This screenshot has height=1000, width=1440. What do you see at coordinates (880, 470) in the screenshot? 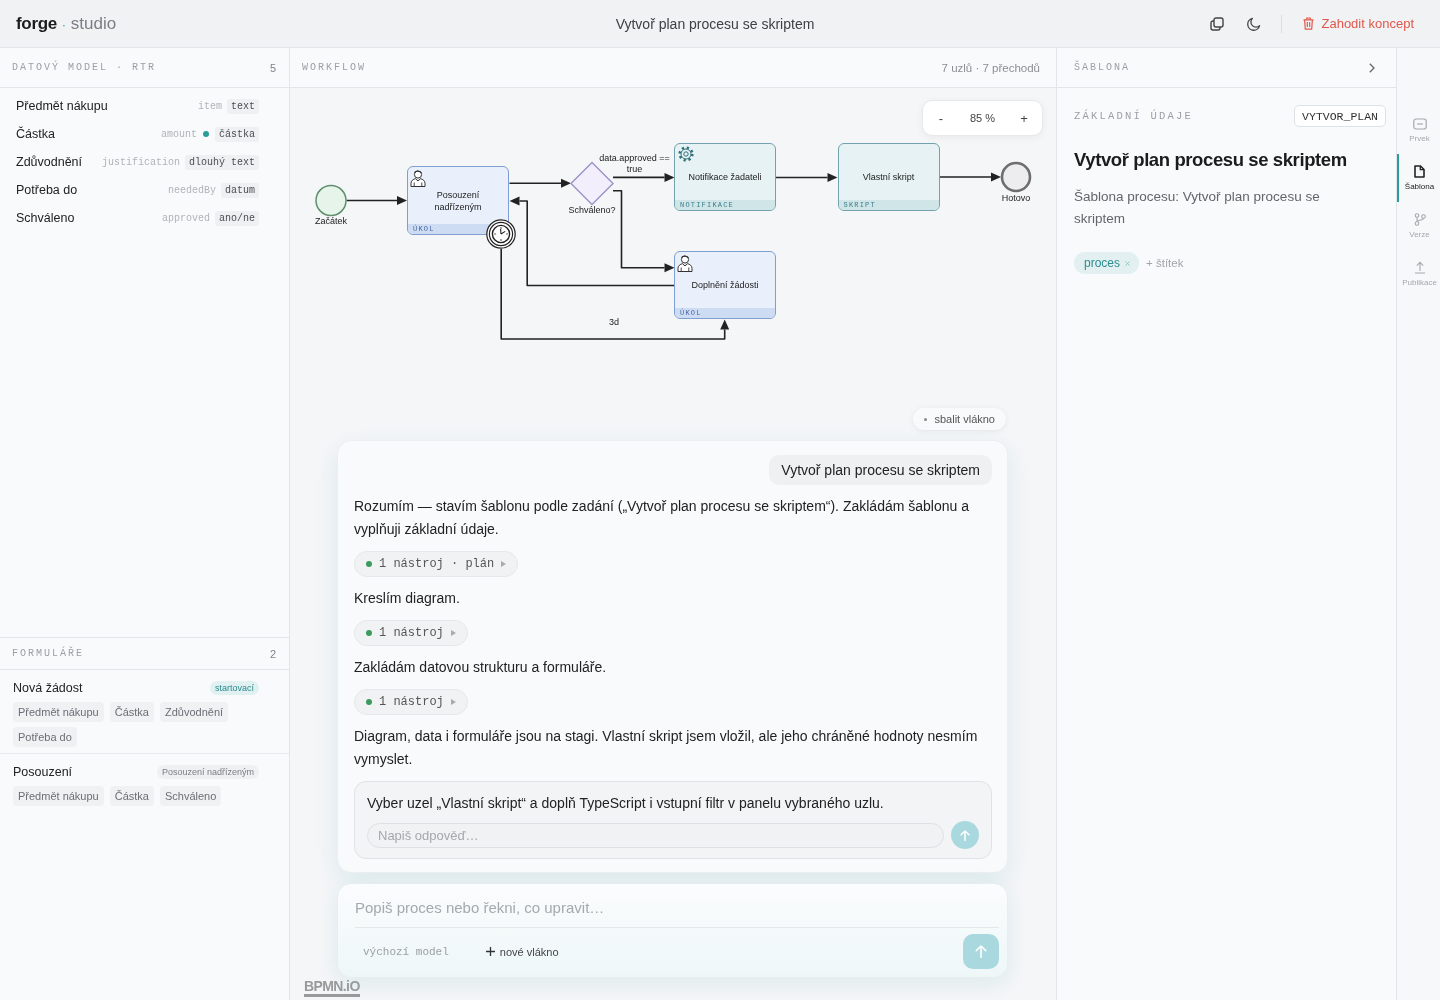
I see `user-message: Vytvoř plan procesu se skriptem` at bounding box center [880, 470].